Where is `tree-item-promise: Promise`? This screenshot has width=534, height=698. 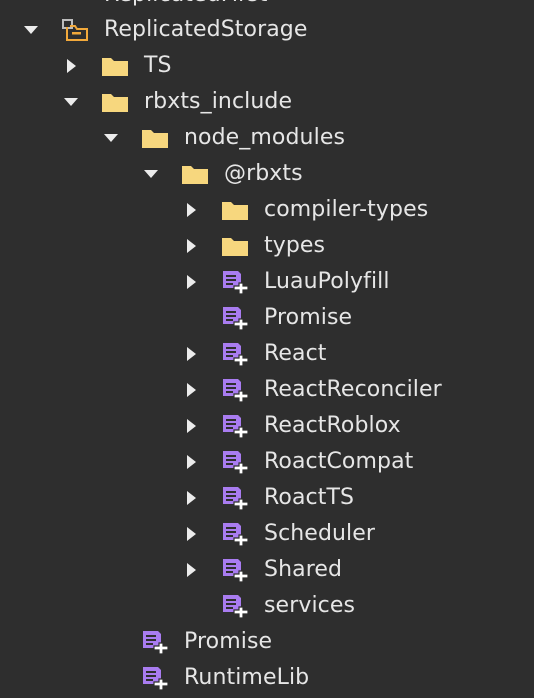 tree-item-promise: Promise is located at coordinates (267, 318).